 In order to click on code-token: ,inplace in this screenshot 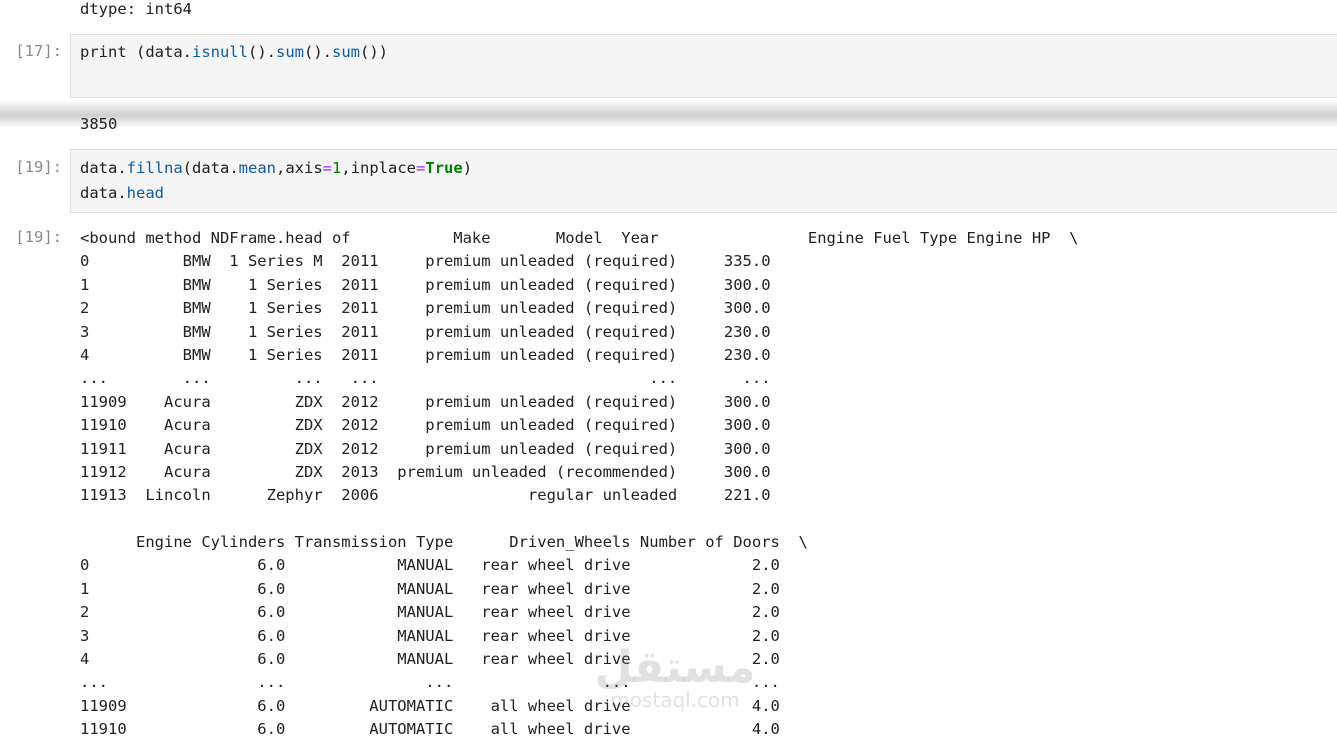, I will do `click(379, 168)`.